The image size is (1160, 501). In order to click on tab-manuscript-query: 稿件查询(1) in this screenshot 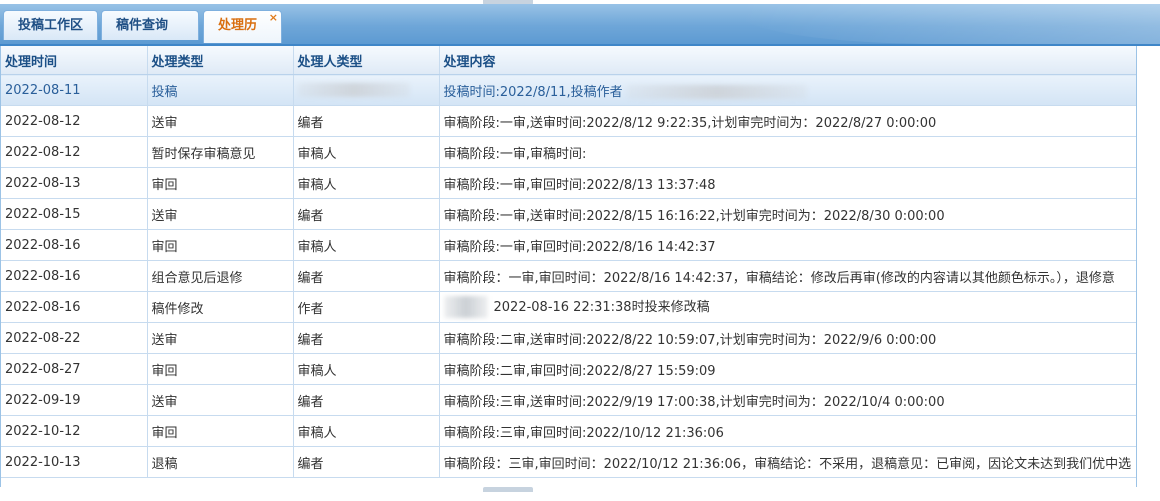, I will do `click(150, 36)`.